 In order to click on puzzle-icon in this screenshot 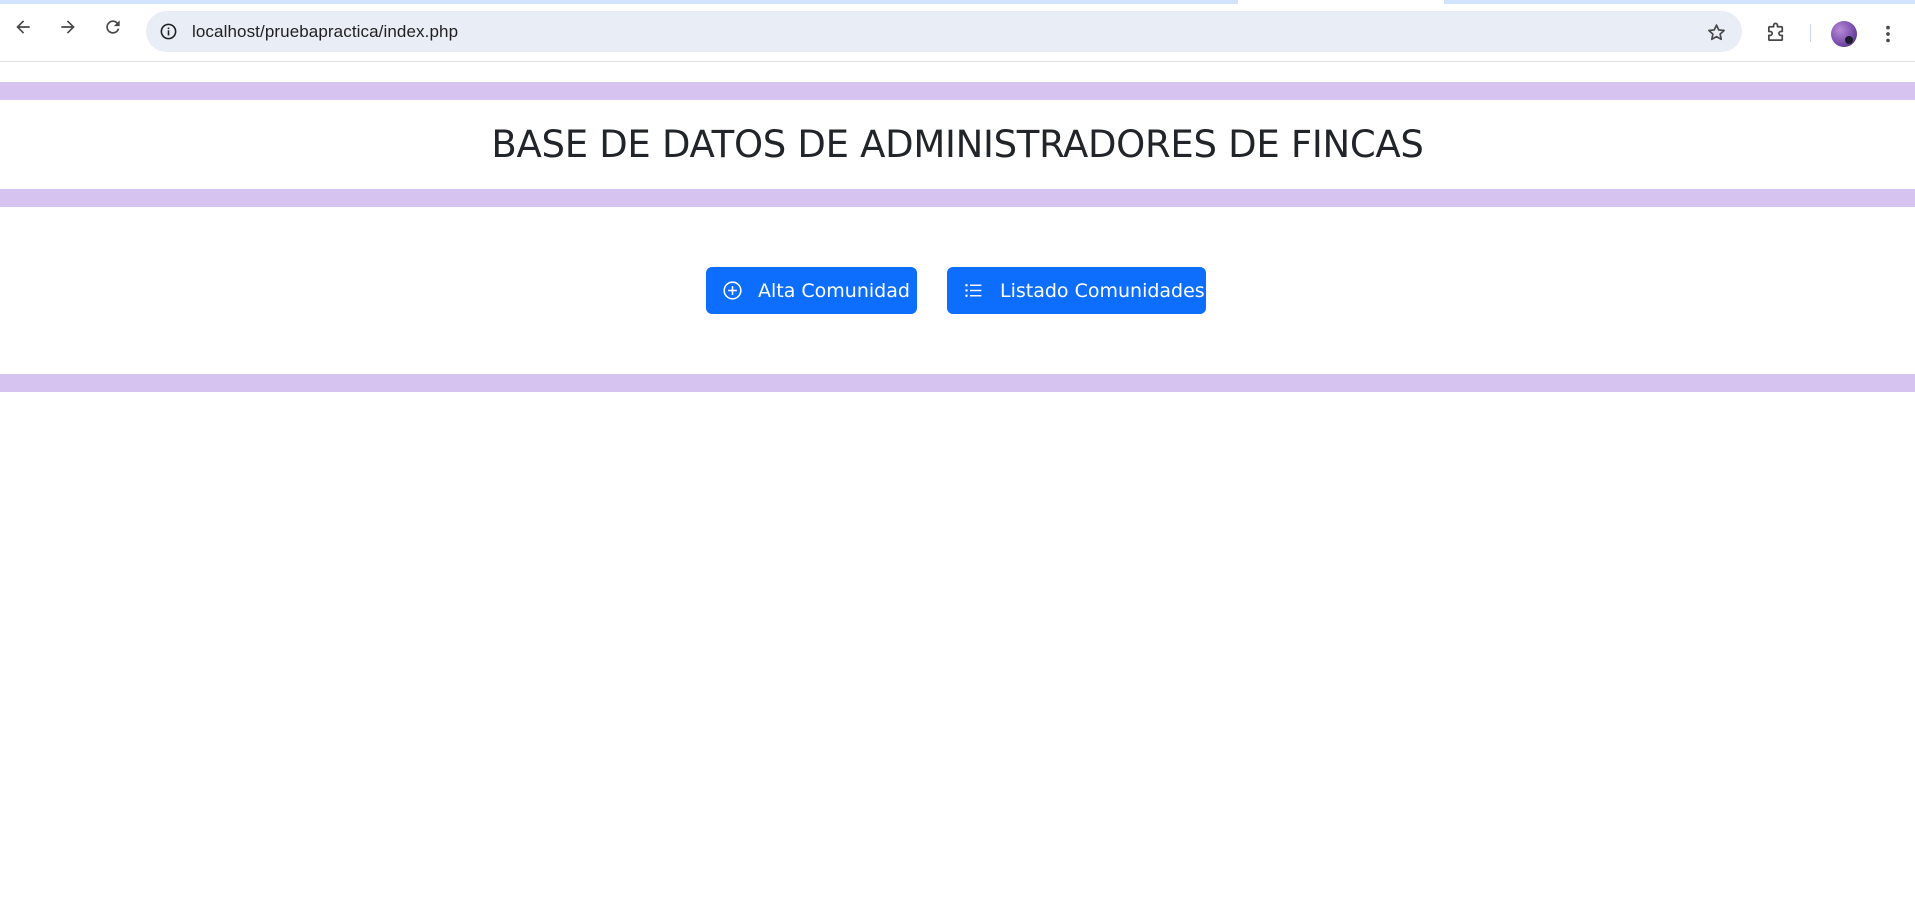, I will do `click(1776, 32)`.